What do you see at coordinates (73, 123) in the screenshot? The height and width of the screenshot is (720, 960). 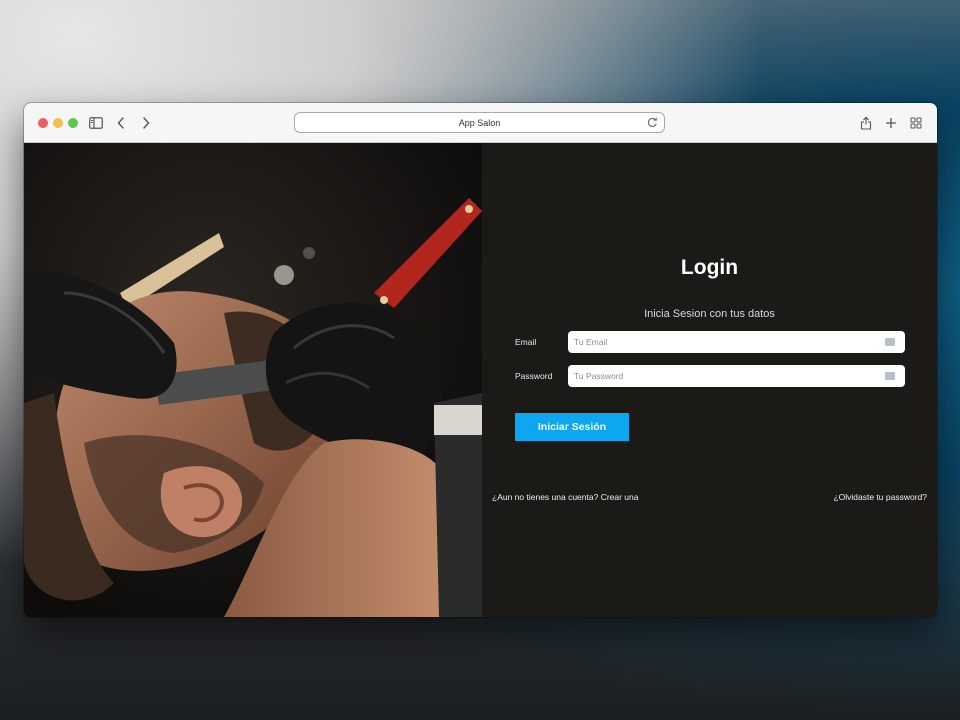 I see `zoom-window-button` at bounding box center [73, 123].